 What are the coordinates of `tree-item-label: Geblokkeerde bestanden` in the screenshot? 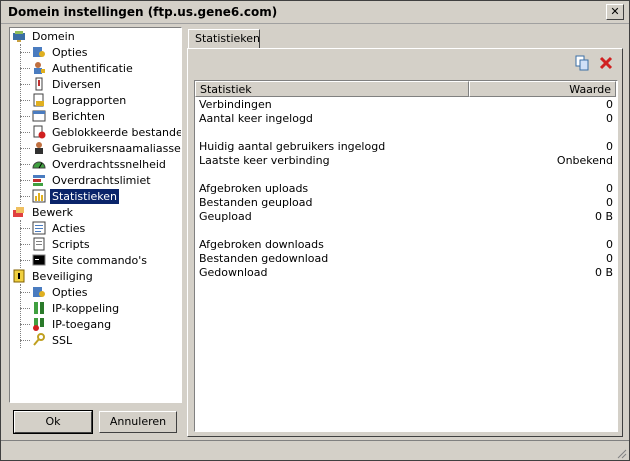 It's located at (117, 132).